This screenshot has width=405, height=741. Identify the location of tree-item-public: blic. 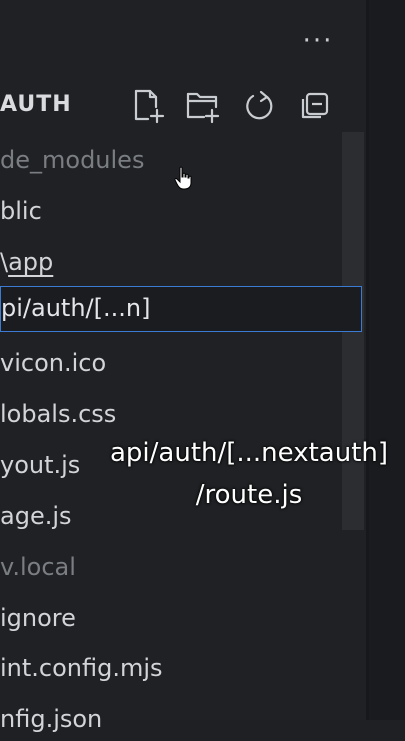
(170, 211).